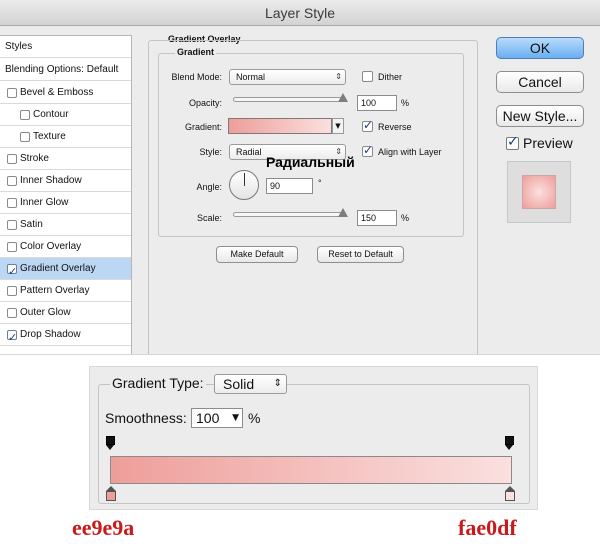 This screenshot has width=600, height=558. I want to click on angle-label: Angle:, so click(209, 187).